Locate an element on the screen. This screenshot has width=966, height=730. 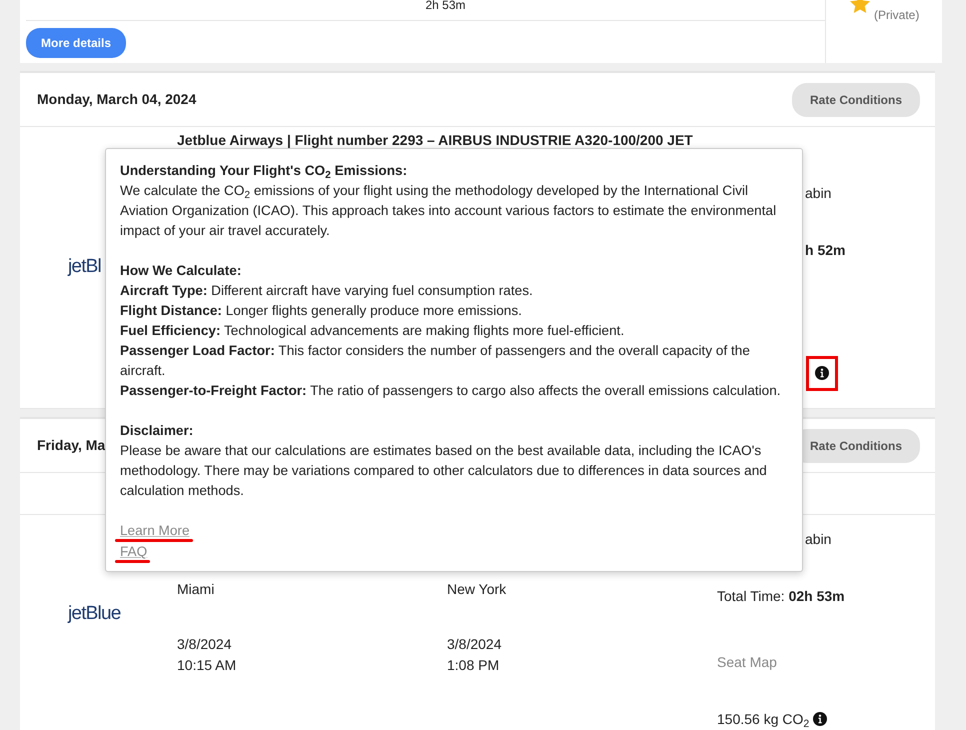
flight-title: Jetblue Airways | Flight number 2293 – AIRBUS INDUSTRIE A320-100/200 JET is located at coordinates (435, 140).